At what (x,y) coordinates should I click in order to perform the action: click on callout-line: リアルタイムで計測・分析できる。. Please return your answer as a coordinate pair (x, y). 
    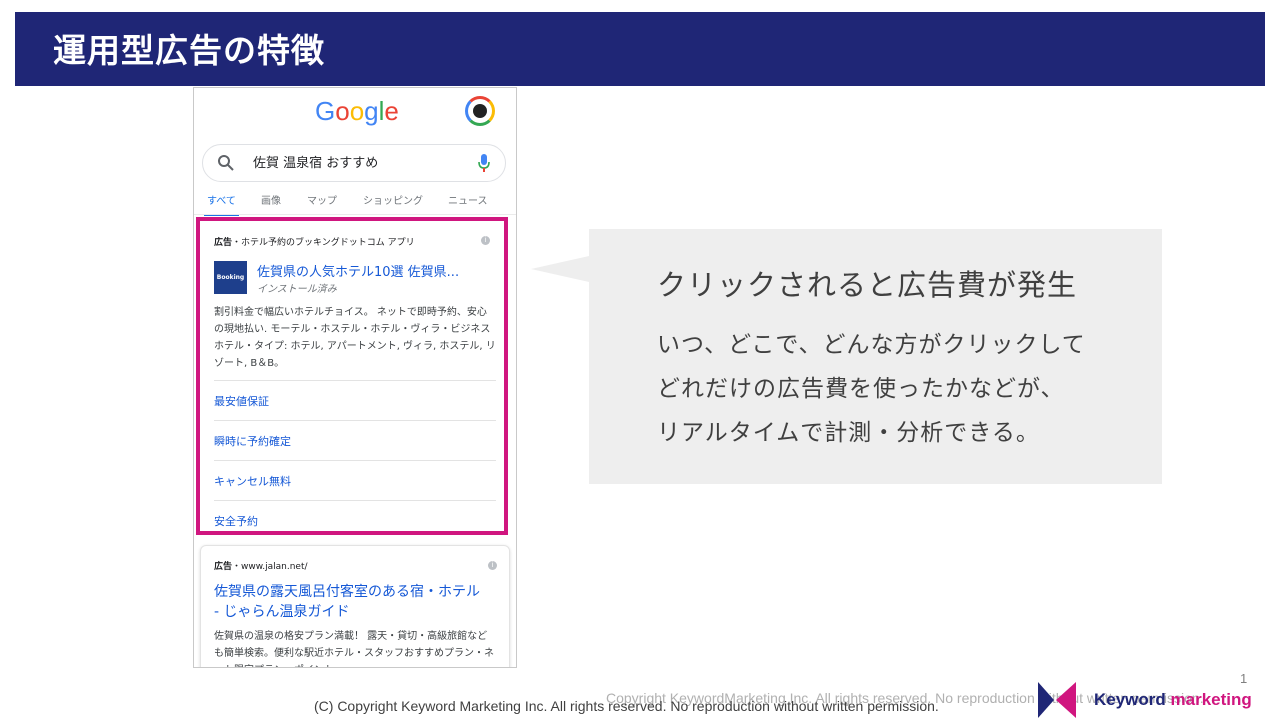
    Looking at the image, I should click on (848, 433).